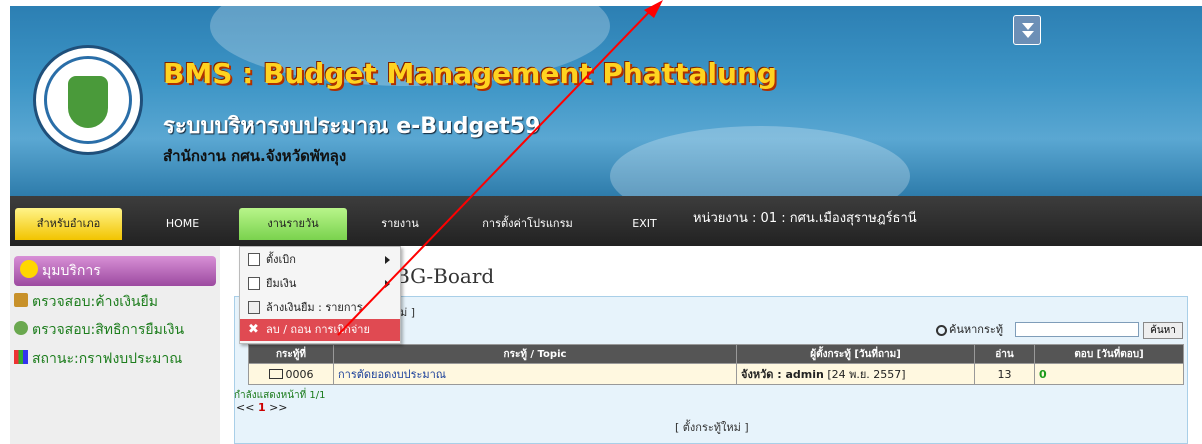 The height and width of the screenshot is (444, 1202). I want to click on search-input, so click(1077, 329).